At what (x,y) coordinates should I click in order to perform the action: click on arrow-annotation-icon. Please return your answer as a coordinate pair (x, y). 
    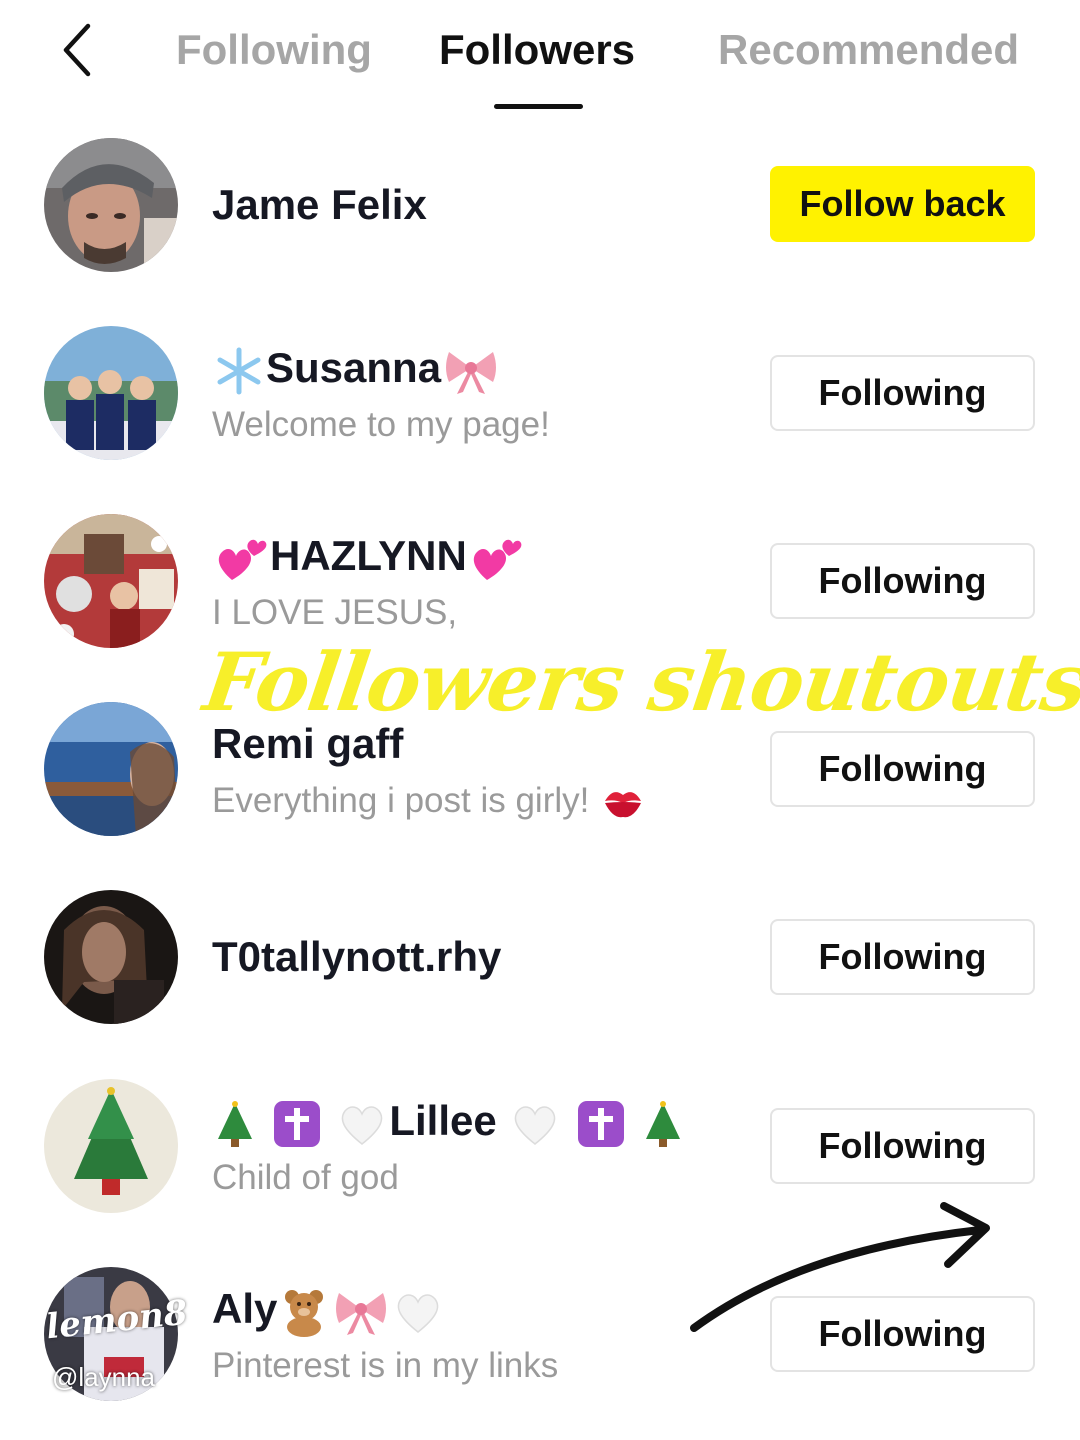
    Looking at the image, I should click on (840, 1267).